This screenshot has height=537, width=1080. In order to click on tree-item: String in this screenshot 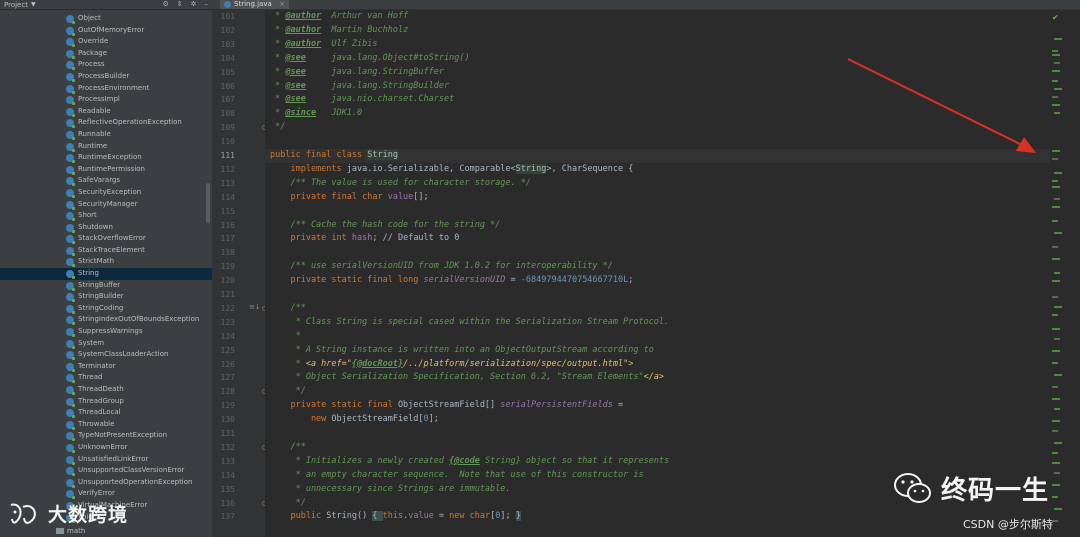, I will do `click(106, 274)`.